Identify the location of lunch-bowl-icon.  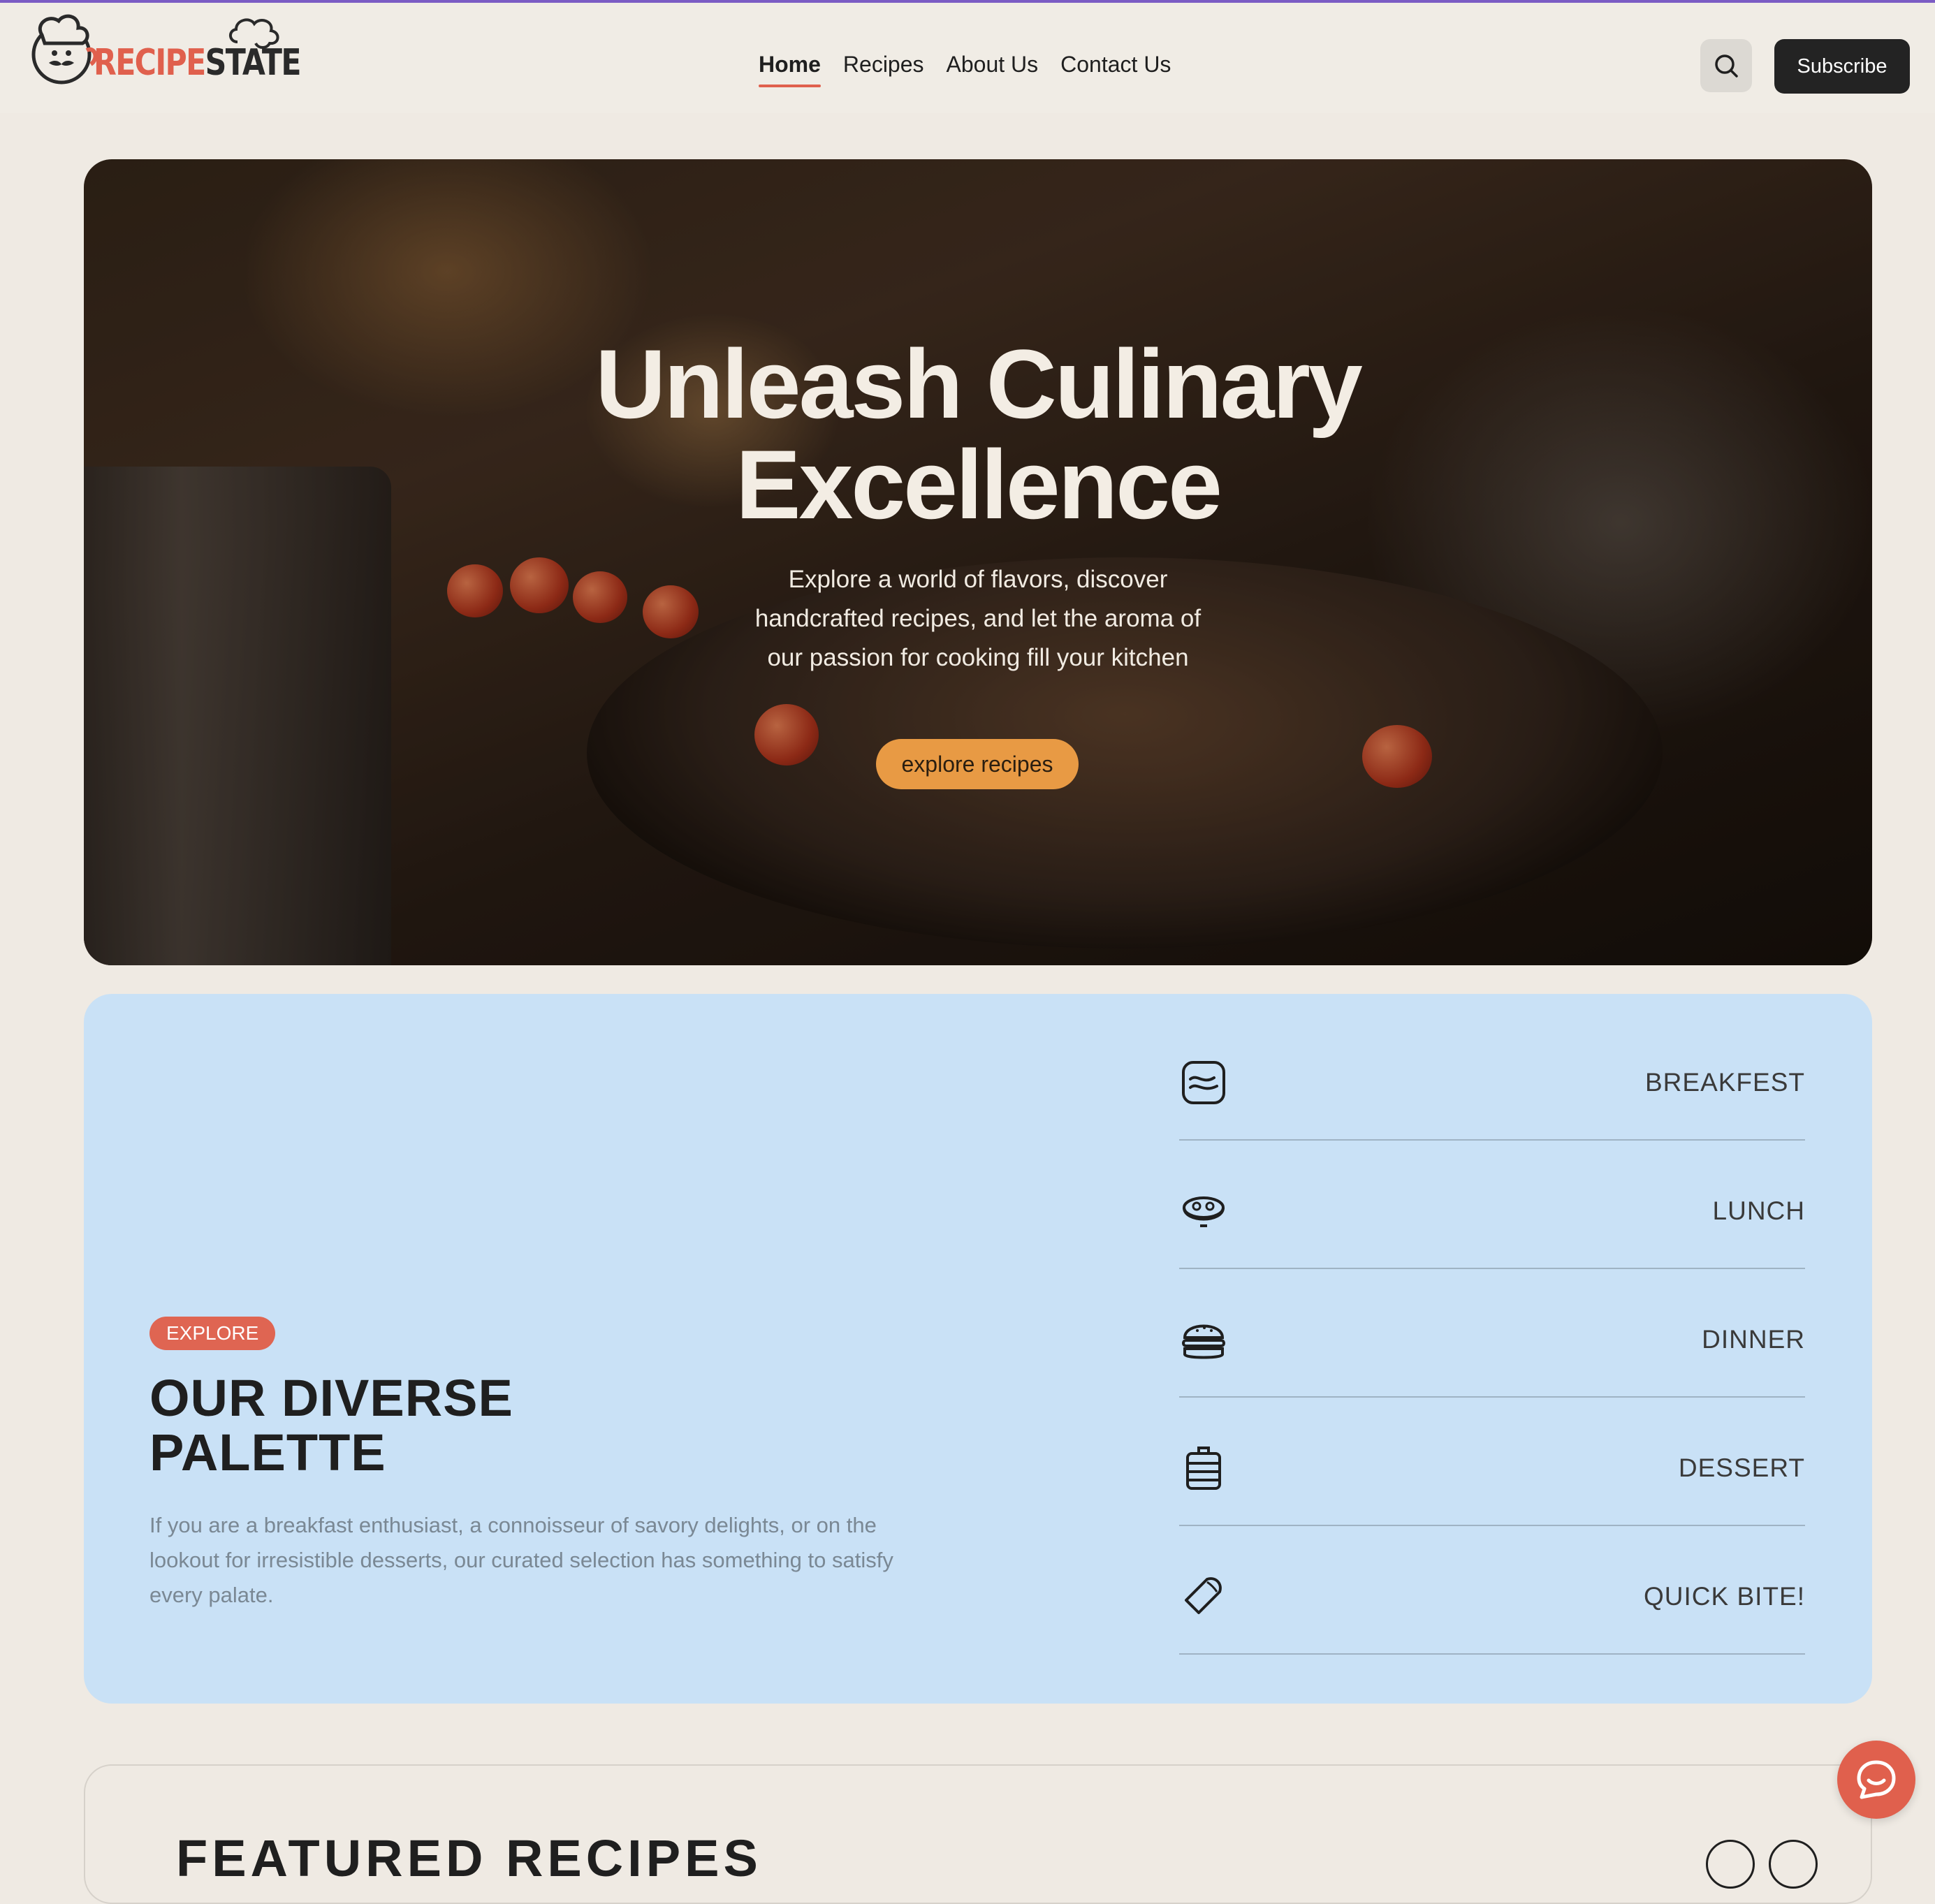
(1204, 1211).